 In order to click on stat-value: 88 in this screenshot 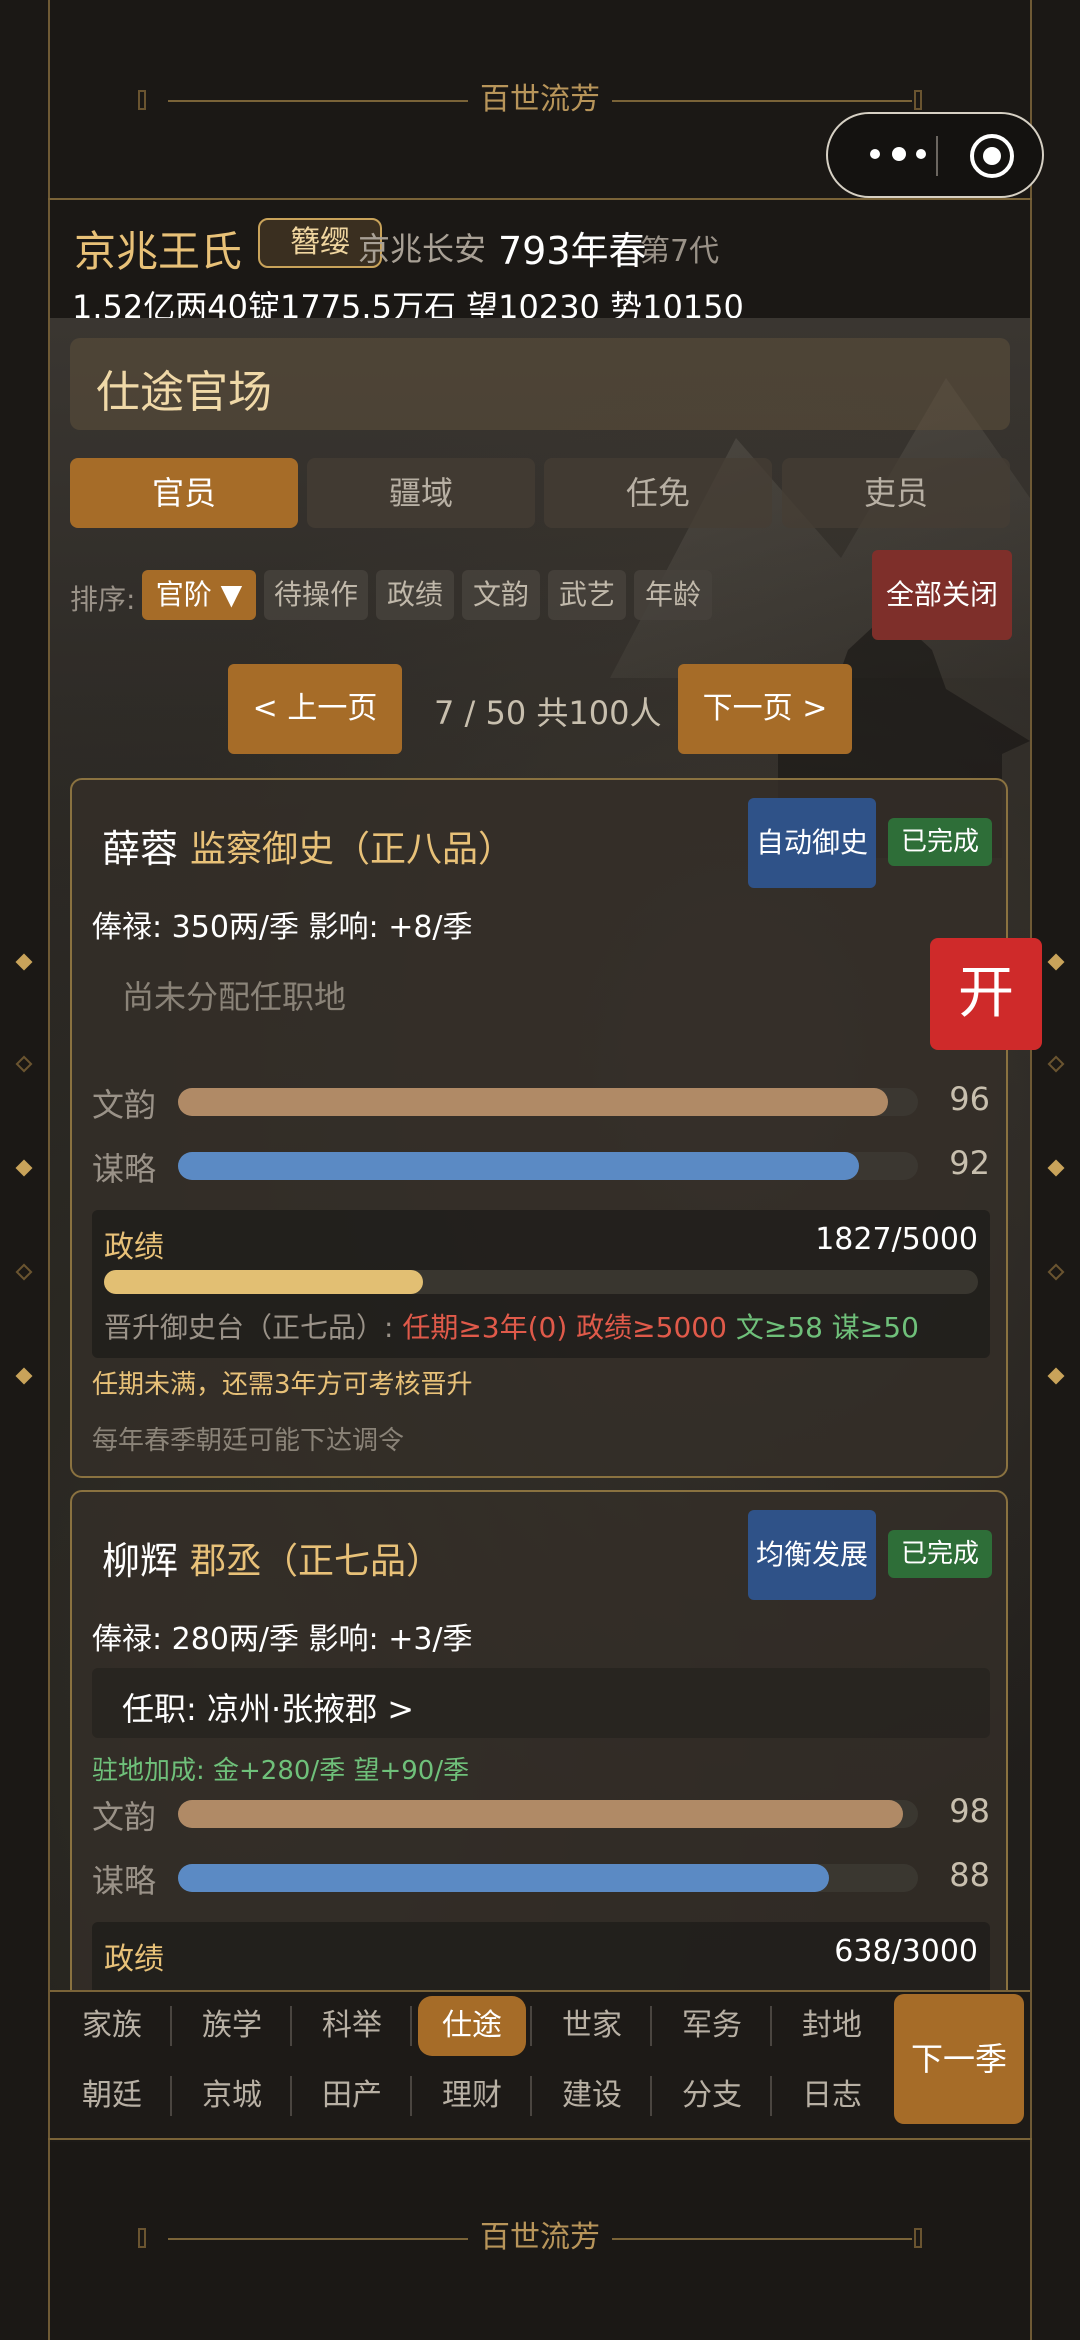, I will do `click(969, 1875)`.